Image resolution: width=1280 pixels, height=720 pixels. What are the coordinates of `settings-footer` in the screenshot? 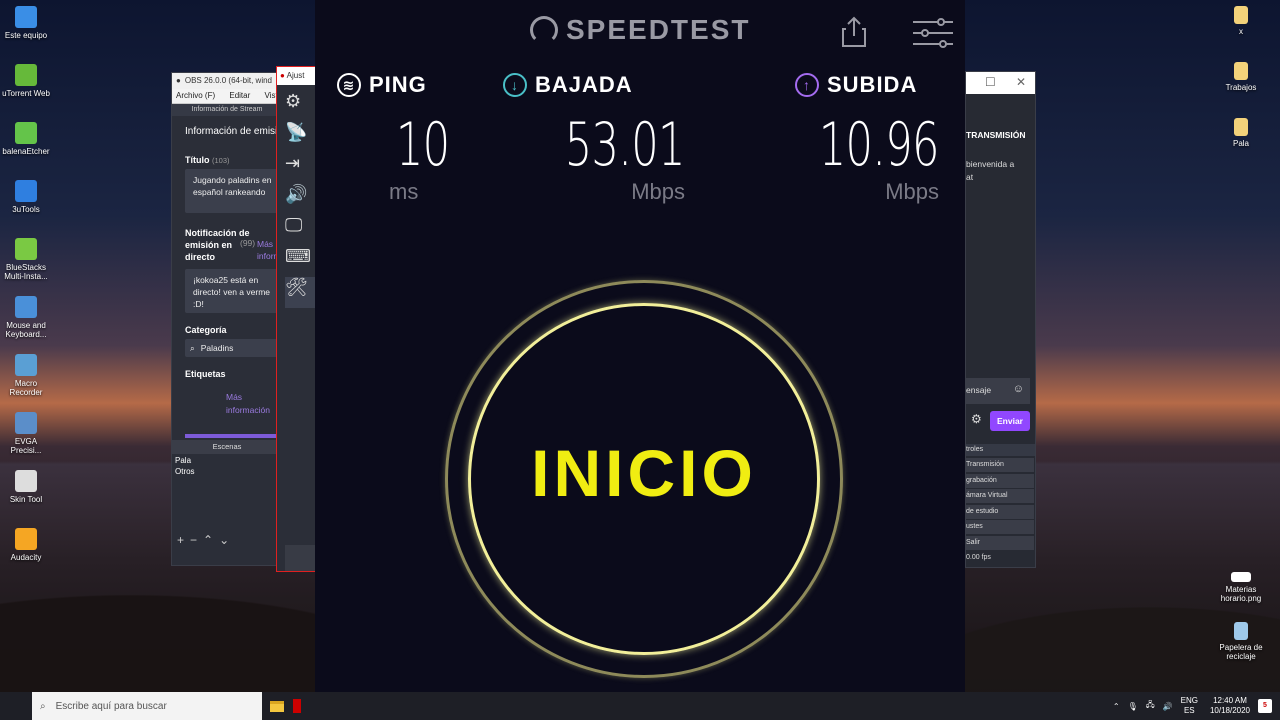 It's located at (300, 558).